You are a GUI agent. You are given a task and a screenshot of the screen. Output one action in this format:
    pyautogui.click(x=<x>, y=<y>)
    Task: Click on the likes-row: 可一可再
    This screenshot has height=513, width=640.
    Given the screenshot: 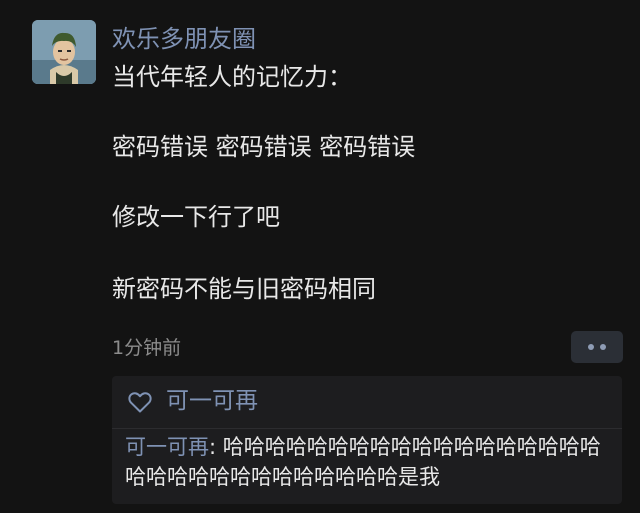 What is the action you would take?
    pyautogui.click(x=367, y=402)
    